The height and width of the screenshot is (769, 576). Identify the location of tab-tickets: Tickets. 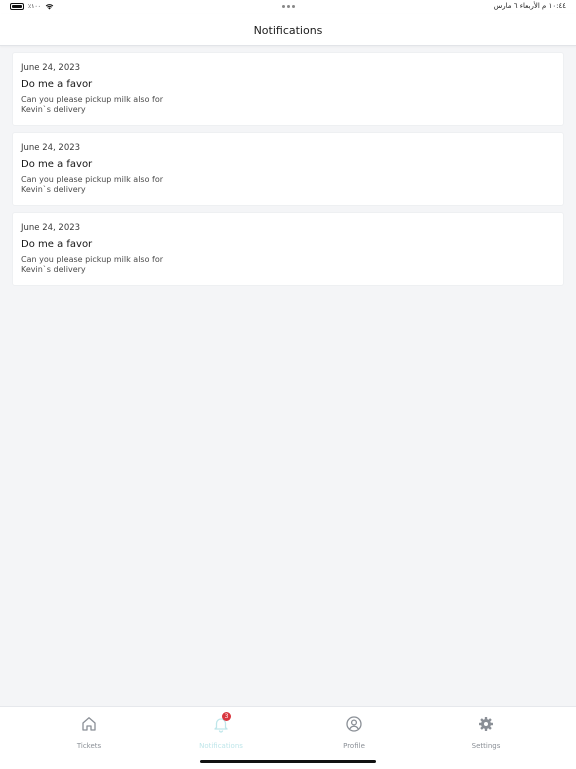
(89, 732).